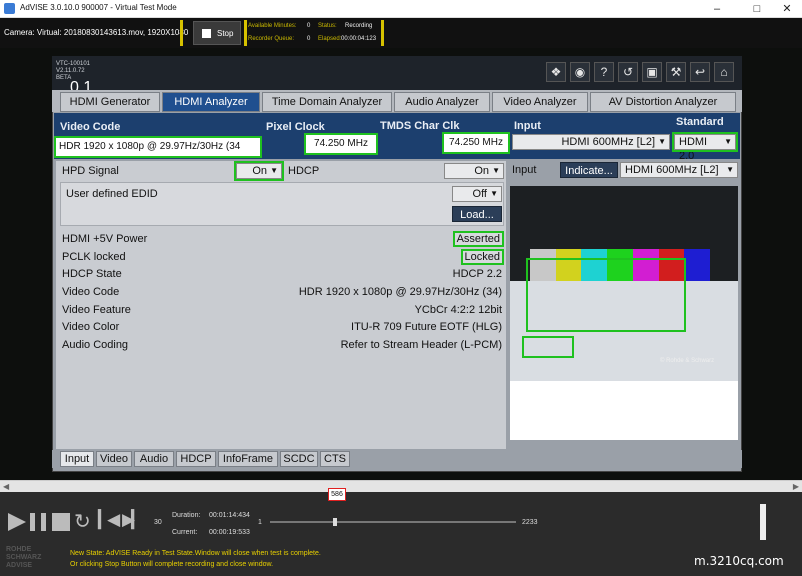 The width and height of the screenshot is (802, 576). I want to click on subtab-video: Video, so click(114, 459).